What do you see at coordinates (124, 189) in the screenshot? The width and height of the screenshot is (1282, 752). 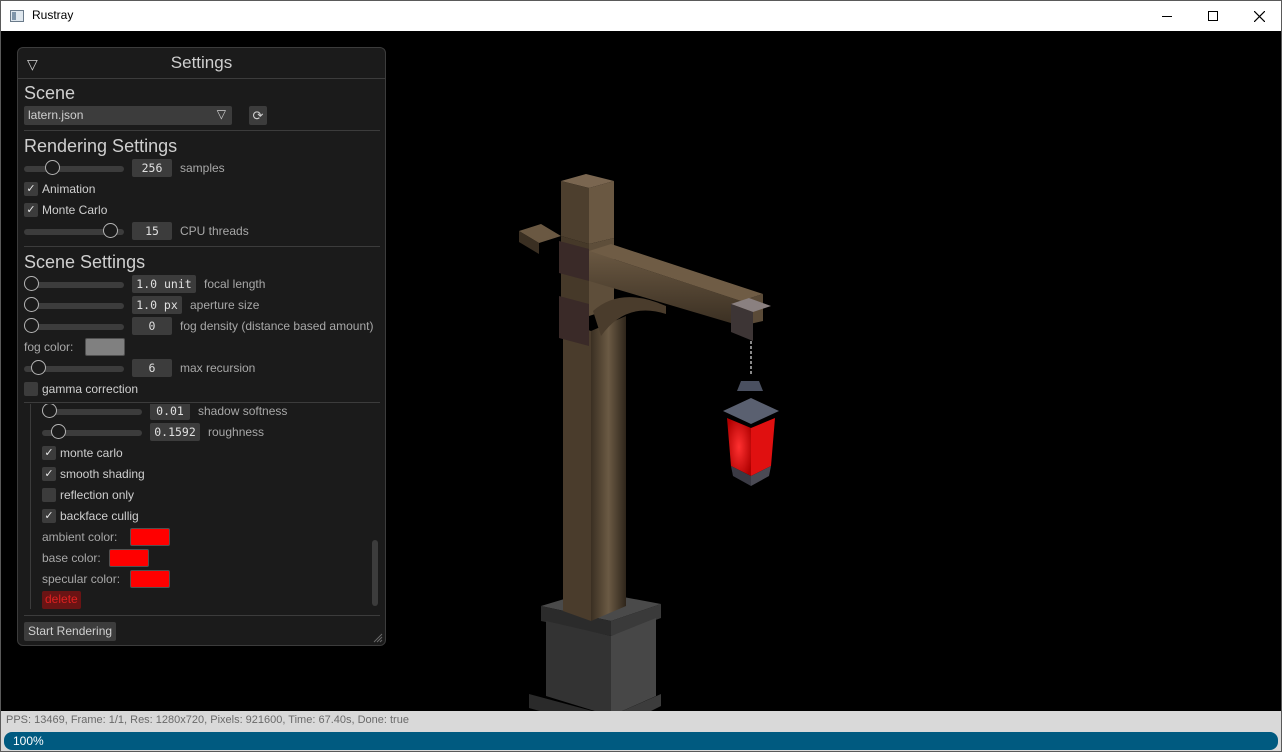 I see `animation-row: ✓ Animation` at bounding box center [124, 189].